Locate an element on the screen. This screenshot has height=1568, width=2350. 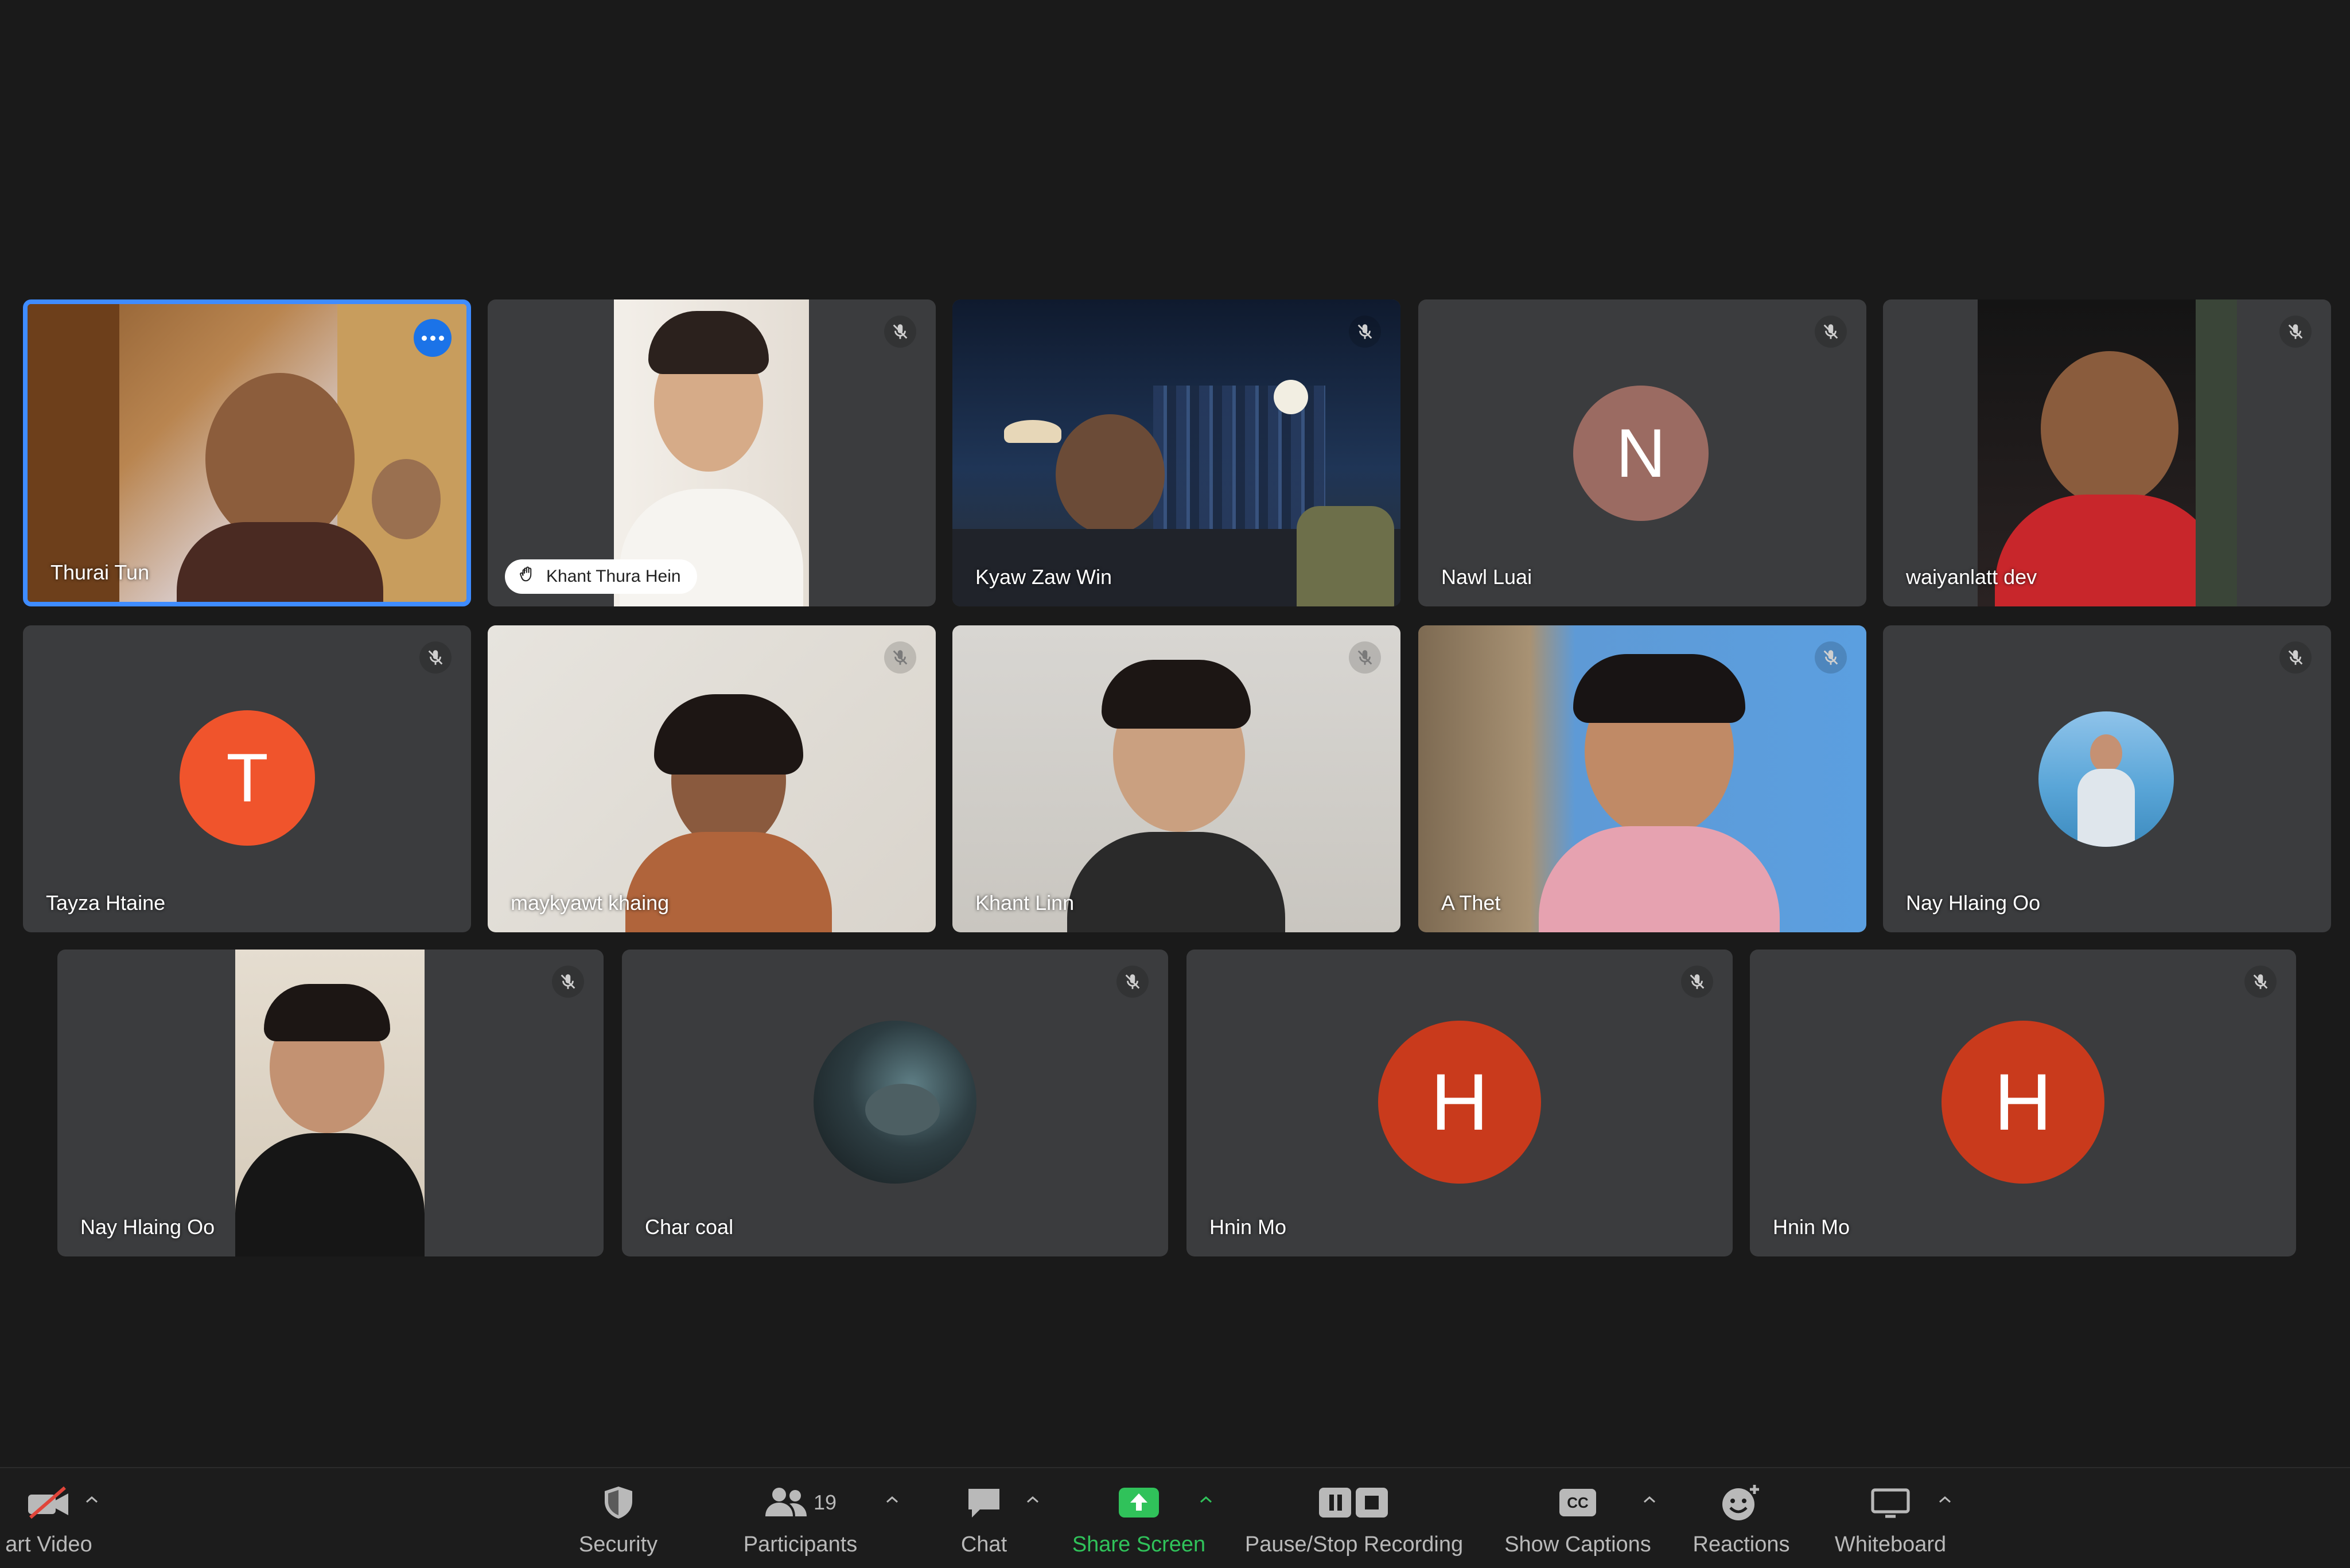
show-captions-button: CC Show Captions is located at coordinates (1578, 1523).